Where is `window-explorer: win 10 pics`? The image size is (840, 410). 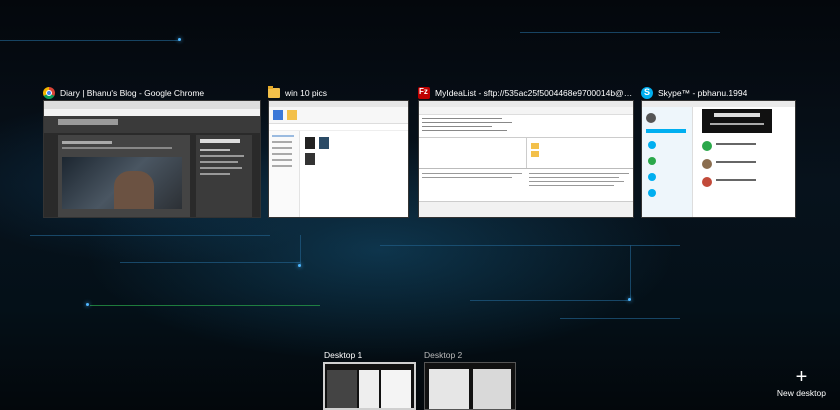 window-explorer: win 10 pics is located at coordinates (338, 152).